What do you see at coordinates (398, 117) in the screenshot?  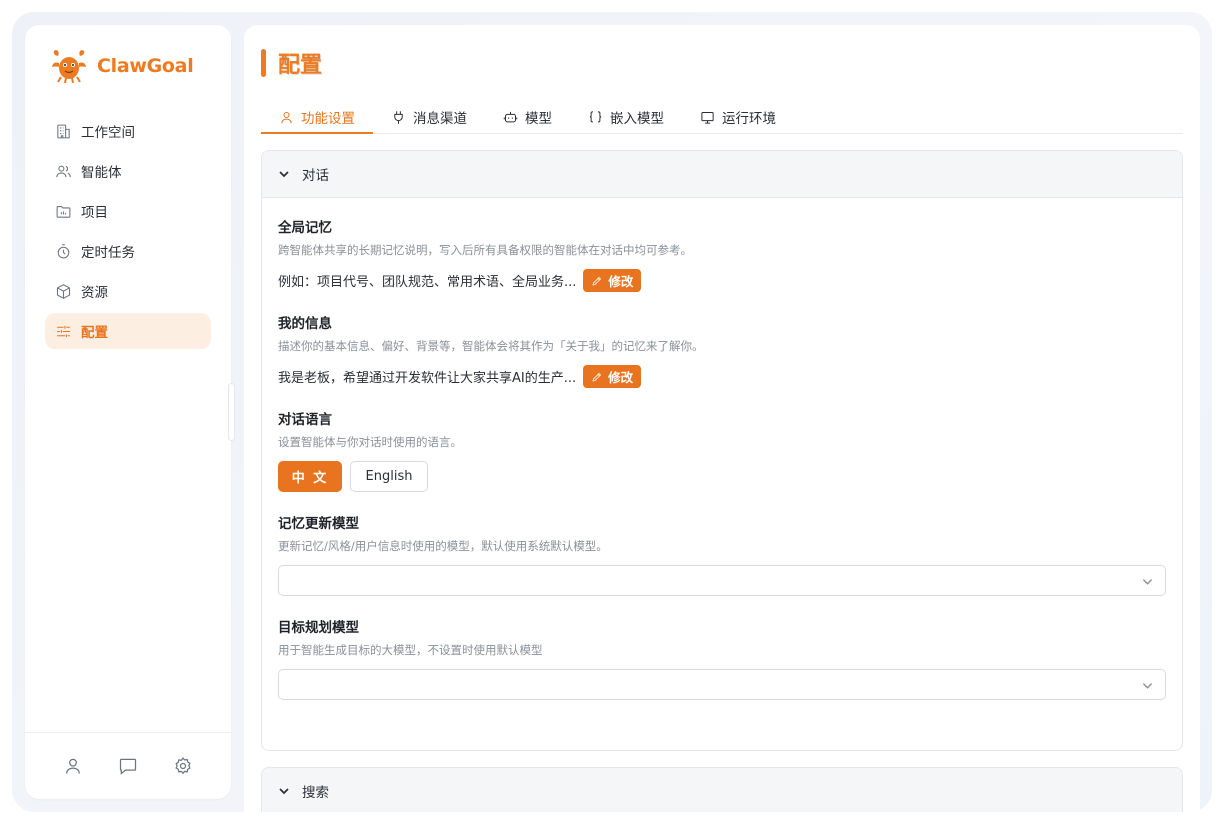 I see `plug-icon` at bounding box center [398, 117].